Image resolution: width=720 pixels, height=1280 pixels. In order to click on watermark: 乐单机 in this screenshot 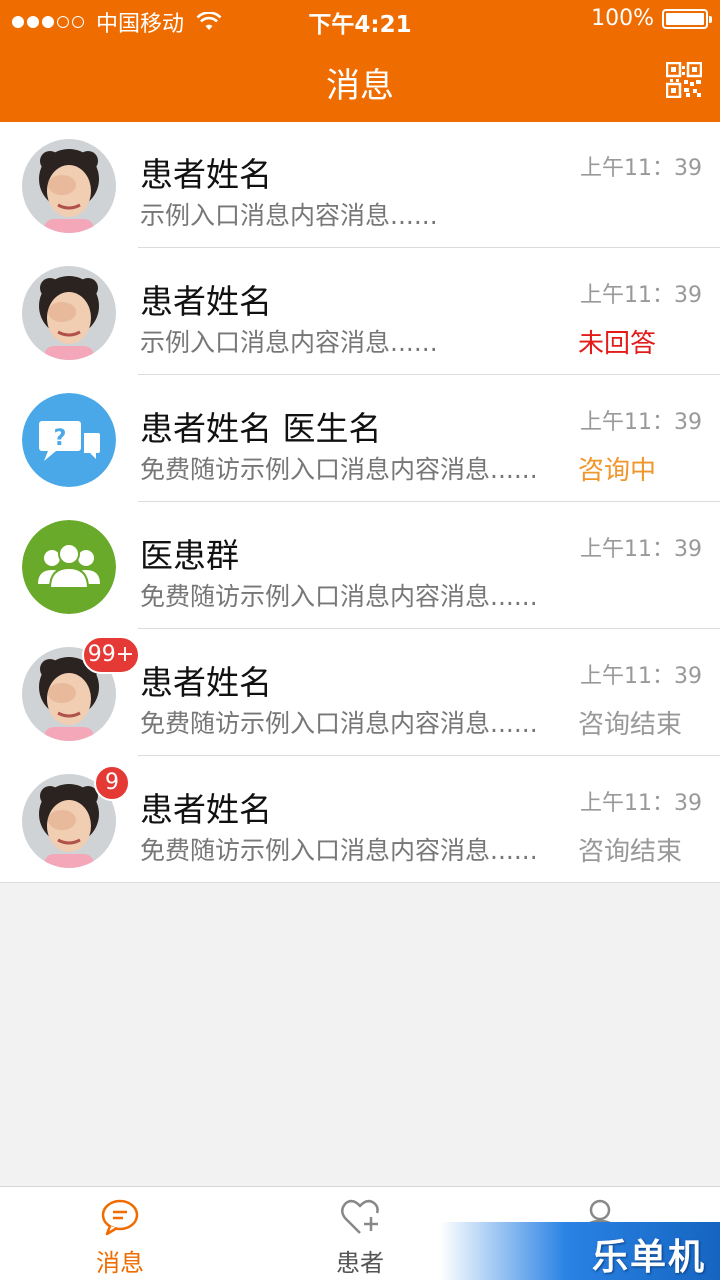, I will do `click(580, 1251)`.